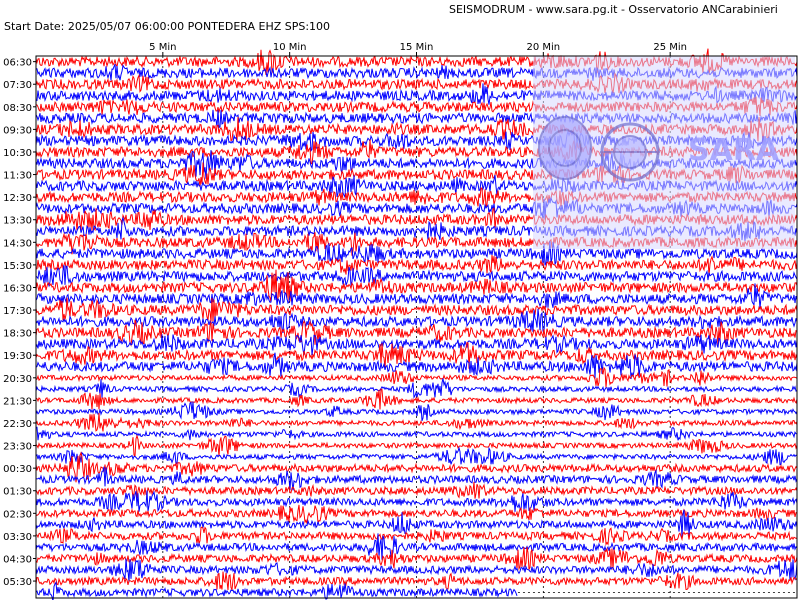 The width and height of the screenshot is (800, 600). I want to click on sara-logo-text: SARA, so click(734, 150).